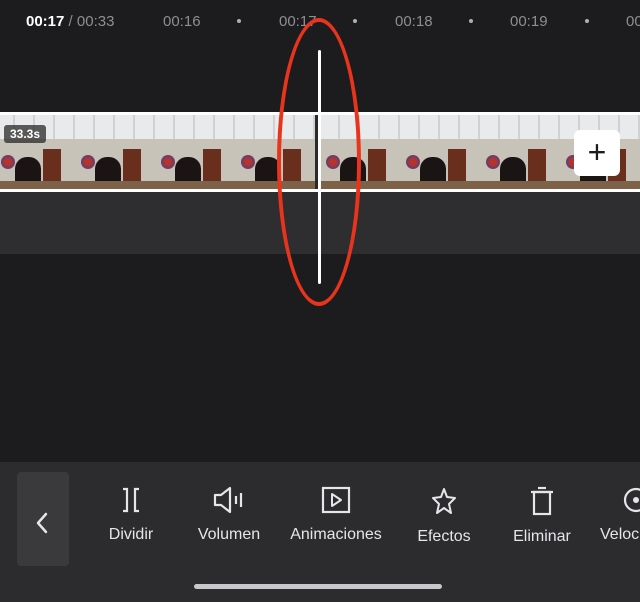  Describe the element at coordinates (529, 21) in the screenshot. I see `tick-label: 00:19` at that location.